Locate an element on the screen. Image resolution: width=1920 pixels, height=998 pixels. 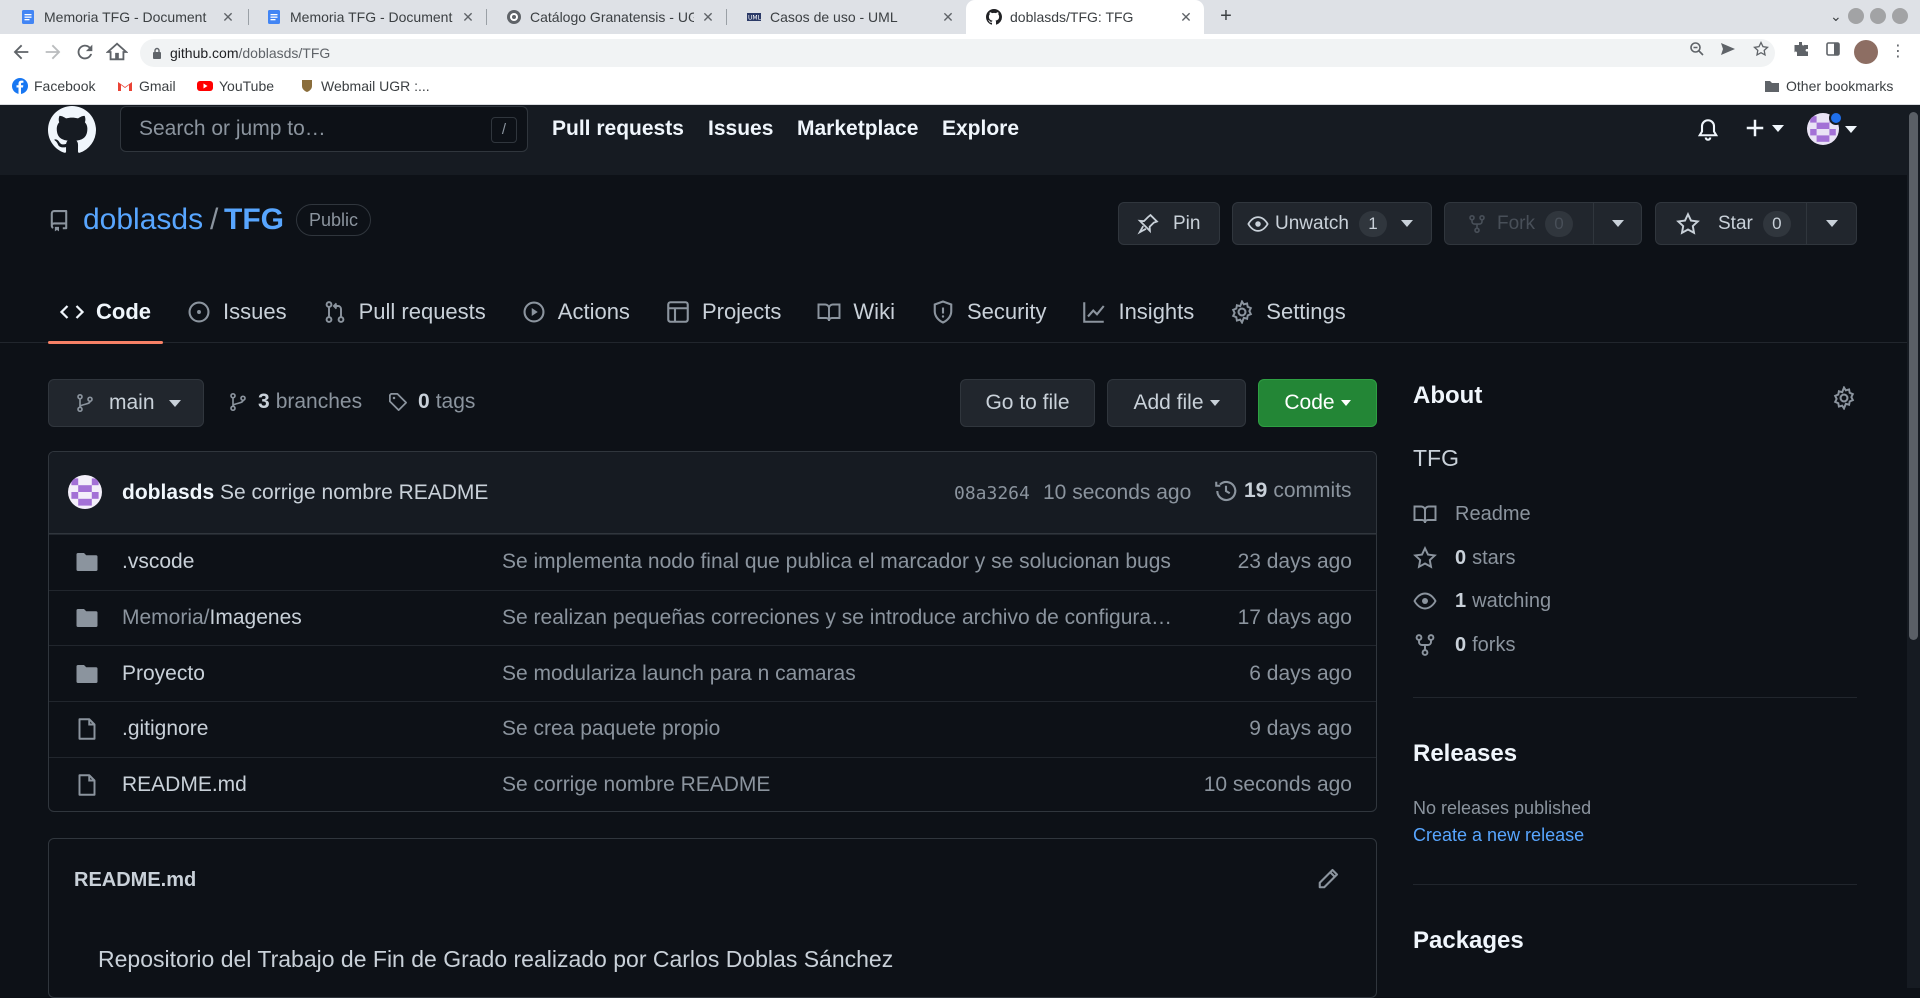
send-icon is located at coordinates (1728, 49).